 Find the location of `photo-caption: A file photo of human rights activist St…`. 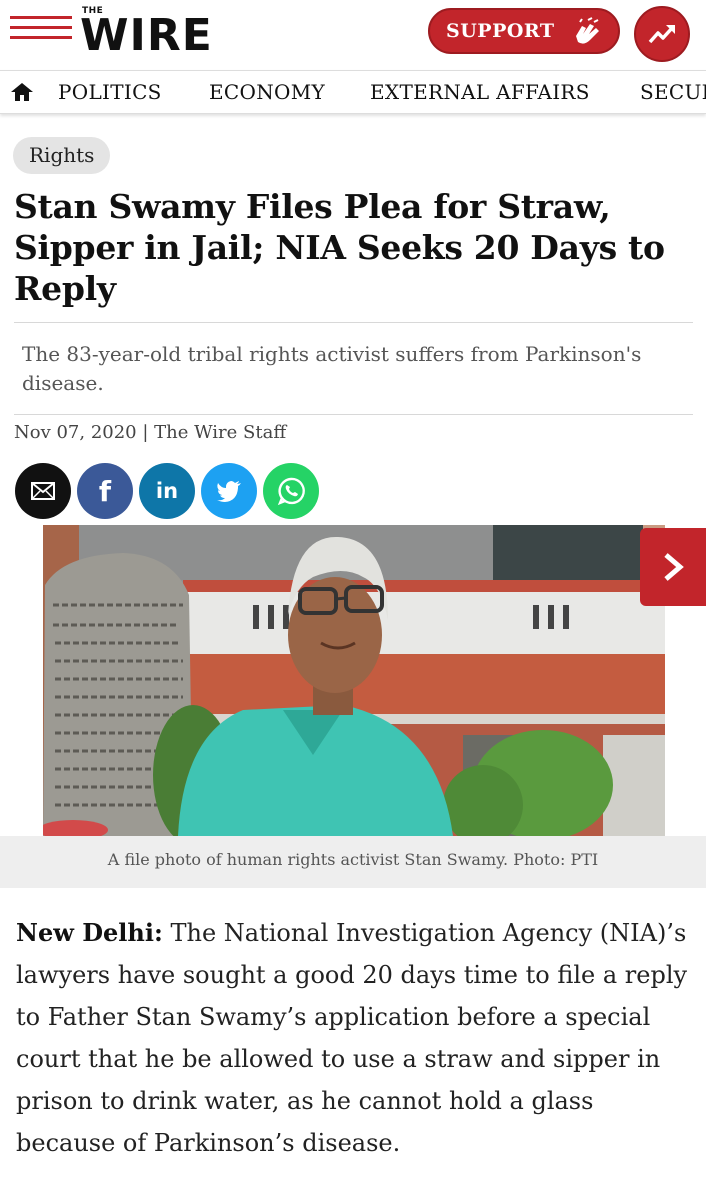

photo-caption: A file photo of human rights activist St… is located at coordinates (353, 859).